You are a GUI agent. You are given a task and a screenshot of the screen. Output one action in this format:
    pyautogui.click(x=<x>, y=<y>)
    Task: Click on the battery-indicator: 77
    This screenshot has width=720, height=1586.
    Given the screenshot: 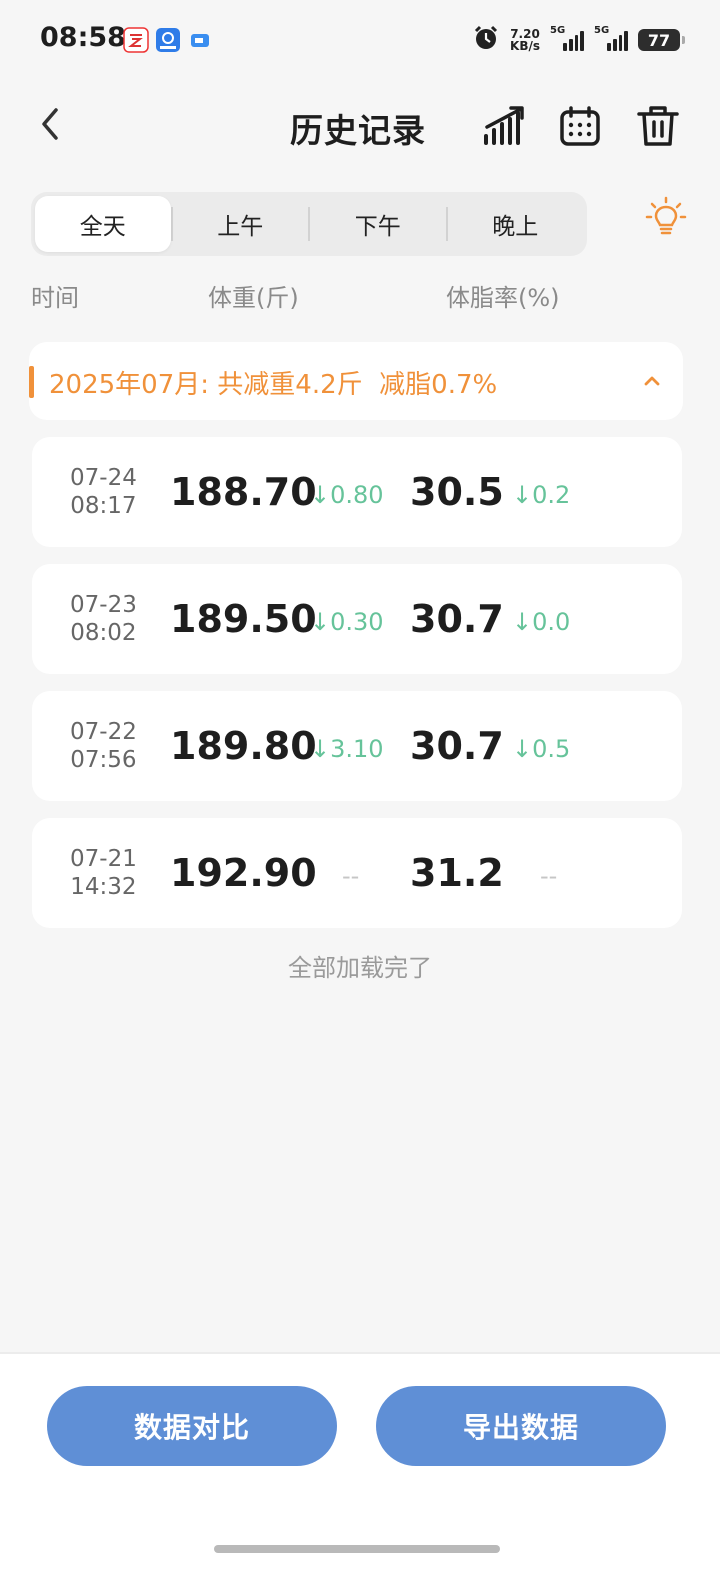 What is the action you would take?
    pyautogui.click(x=661, y=40)
    